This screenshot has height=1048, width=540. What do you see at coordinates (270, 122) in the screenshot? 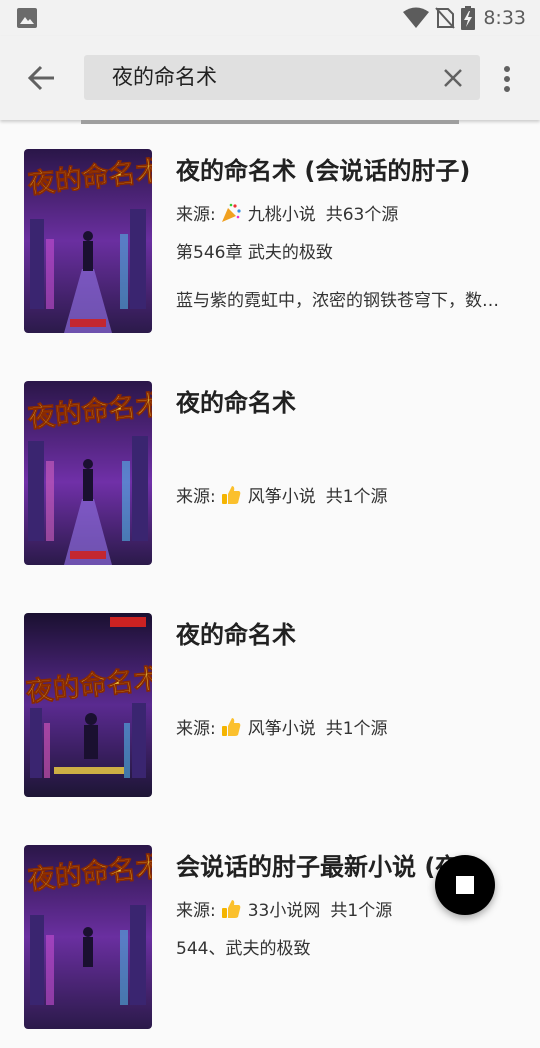
I see `loading-progress-bar` at bounding box center [270, 122].